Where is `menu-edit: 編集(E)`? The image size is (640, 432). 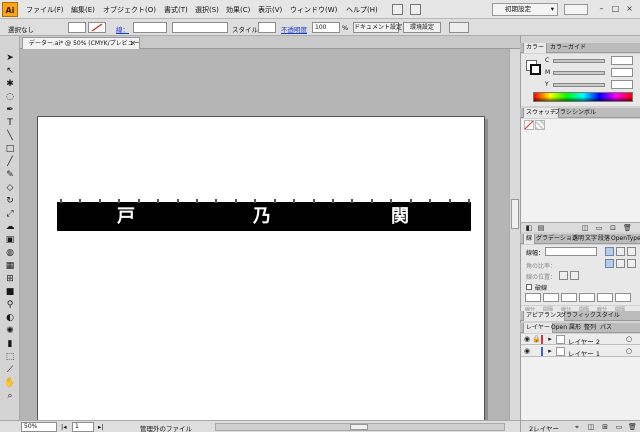 menu-edit: 編集(E) is located at coordinates (83, 10).